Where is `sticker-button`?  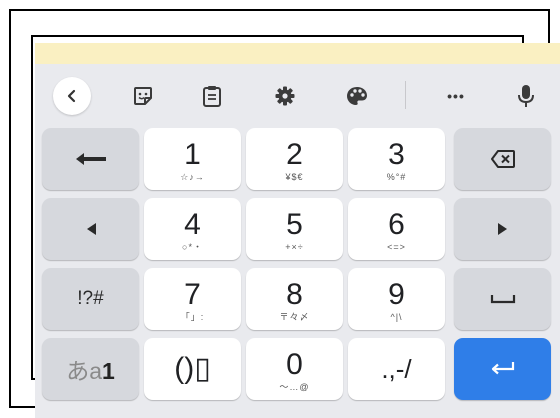
sticker-button is located at coordinates (143, 96).